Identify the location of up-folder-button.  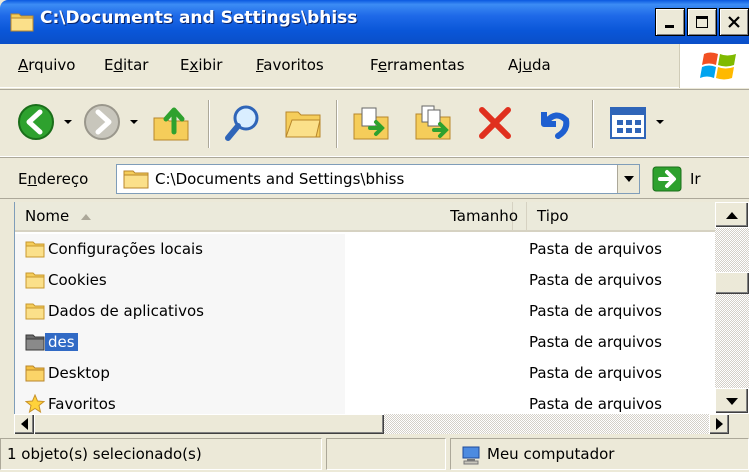
(171, 125).